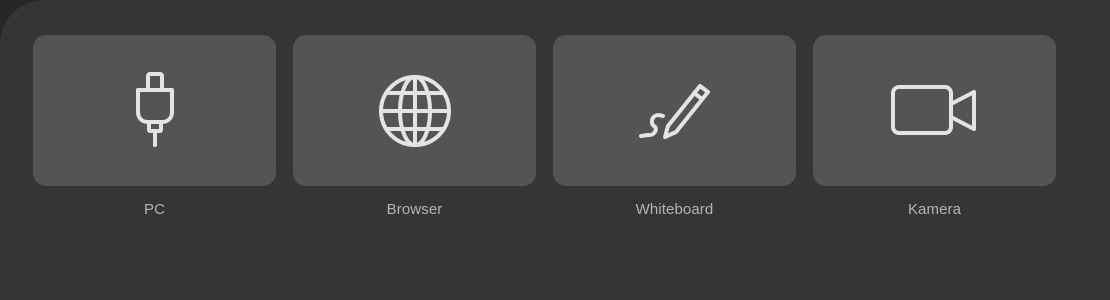  I want to click on source-tile-browser, so click(414, 110).